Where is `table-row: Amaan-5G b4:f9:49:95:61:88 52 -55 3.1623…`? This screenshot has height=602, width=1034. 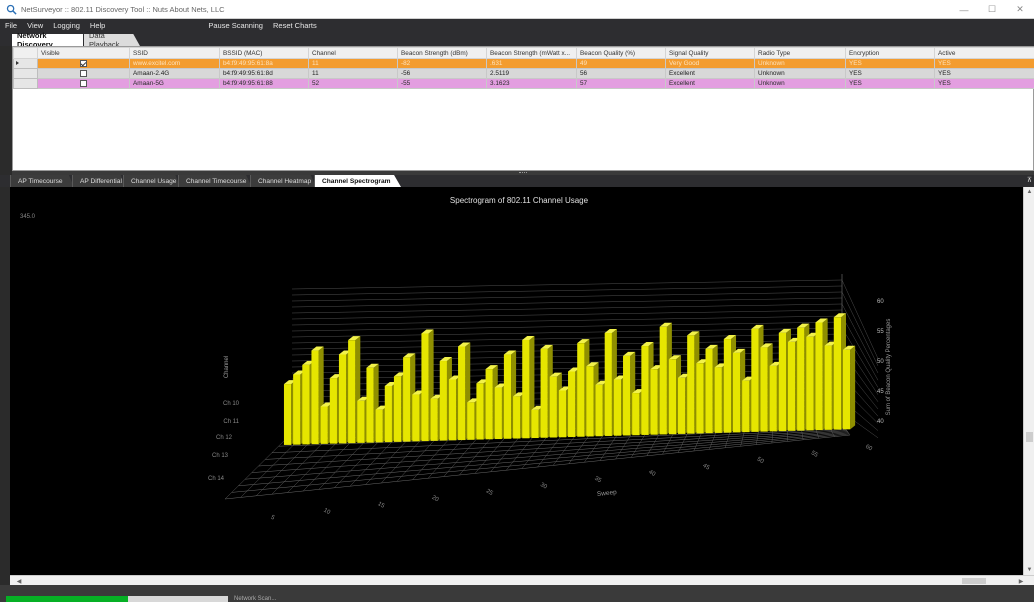 table-row: Amaan-5G b4:f9:49:95:61:88 52 -55 3.1623… is located at coordinates (523, 83).